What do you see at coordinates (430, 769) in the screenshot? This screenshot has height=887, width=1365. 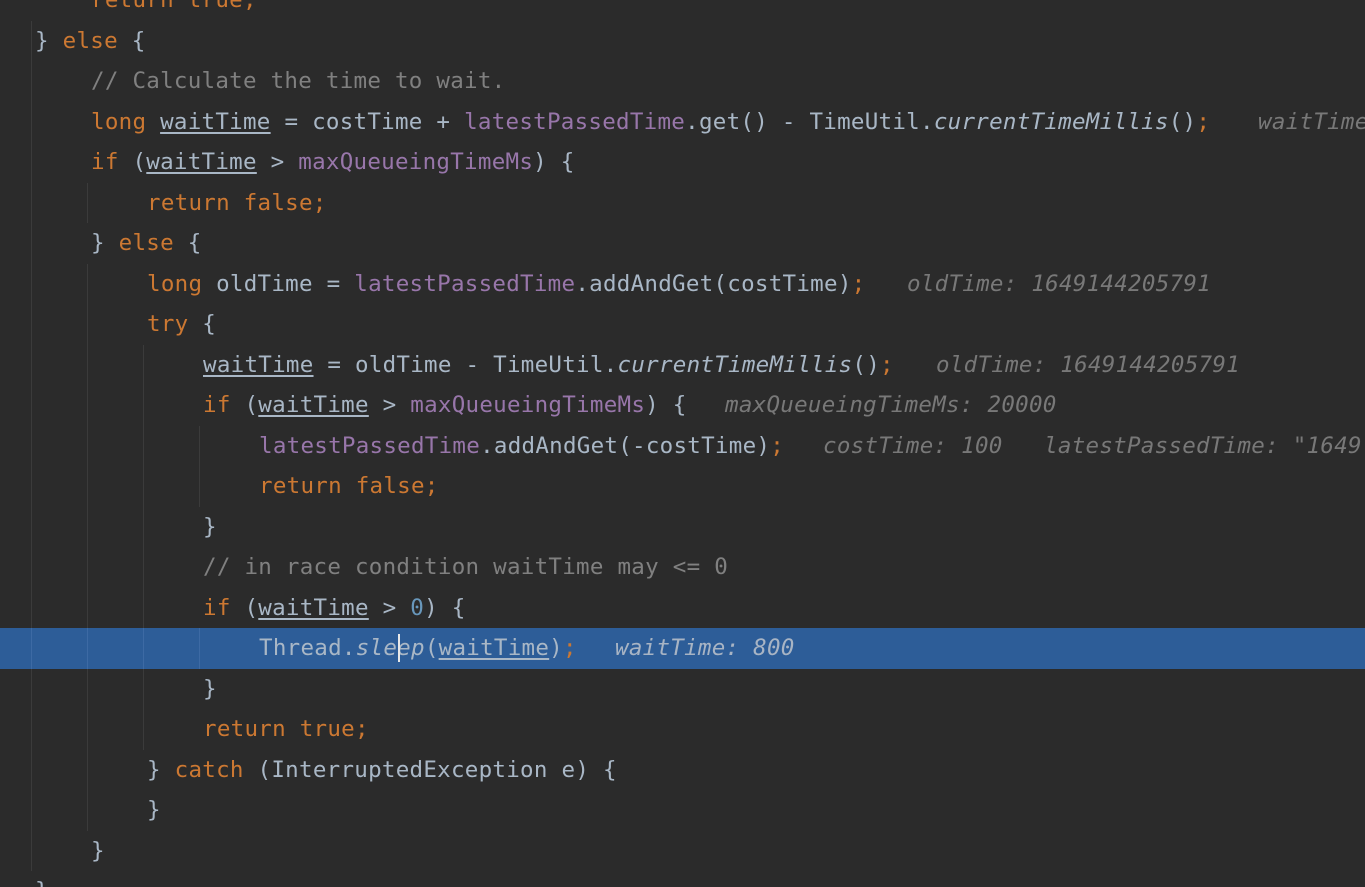 I see `code-token: (InterruptedException e) {` at bounding box center [430, 769].